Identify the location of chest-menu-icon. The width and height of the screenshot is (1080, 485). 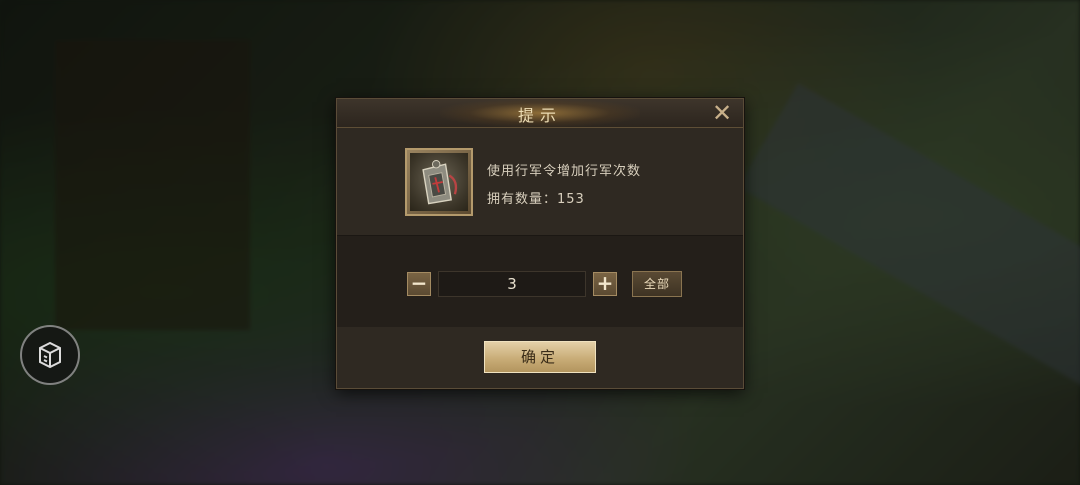
(50, 355).